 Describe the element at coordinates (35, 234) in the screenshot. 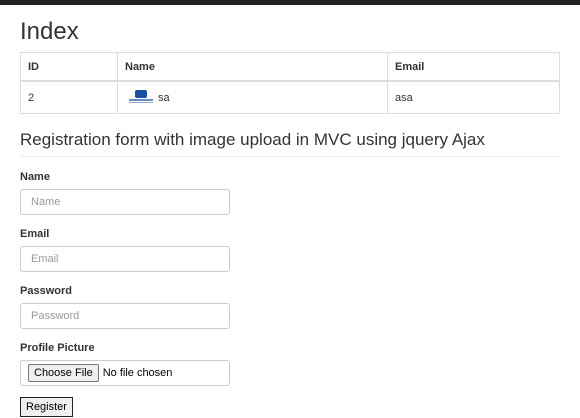

I see `email-label: Email` at that location.